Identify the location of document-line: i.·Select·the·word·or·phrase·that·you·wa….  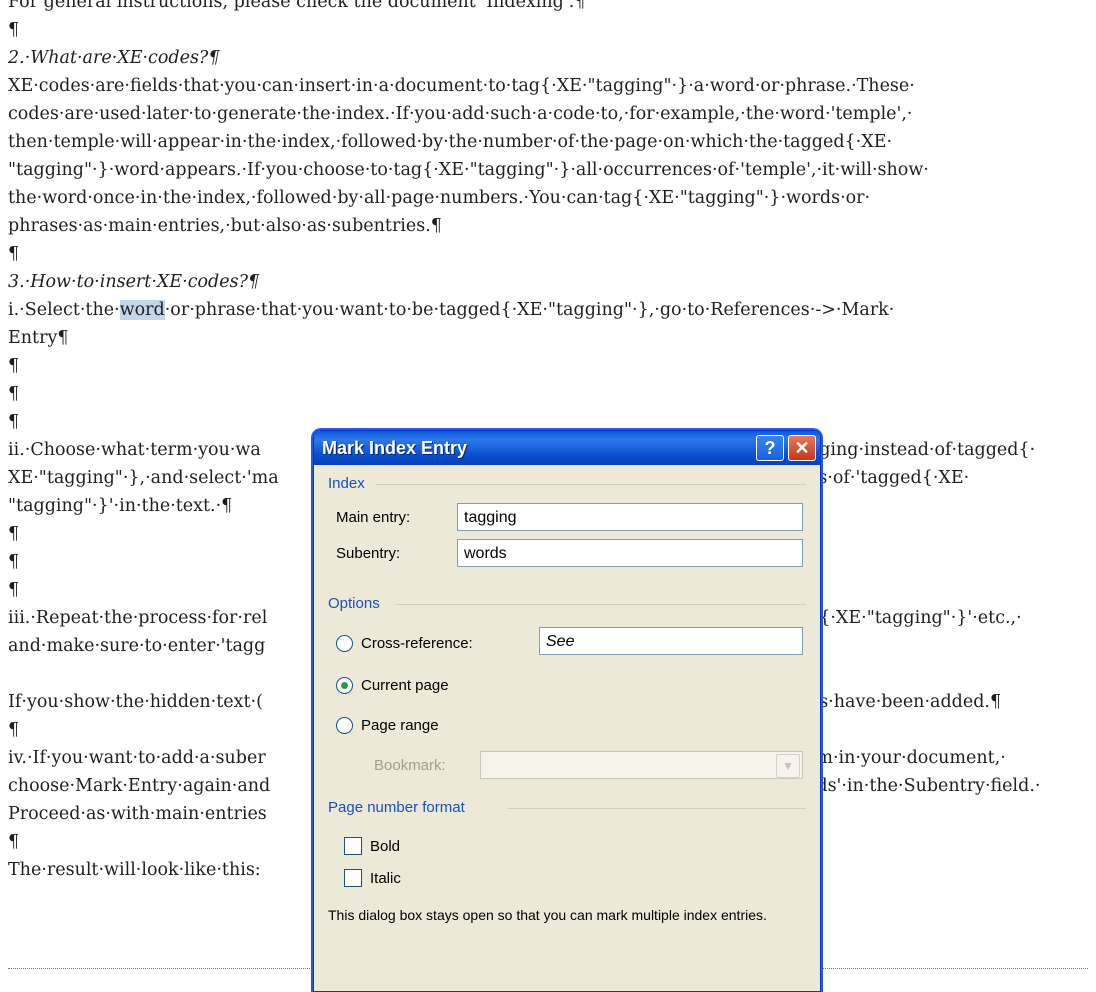
(549, 310).